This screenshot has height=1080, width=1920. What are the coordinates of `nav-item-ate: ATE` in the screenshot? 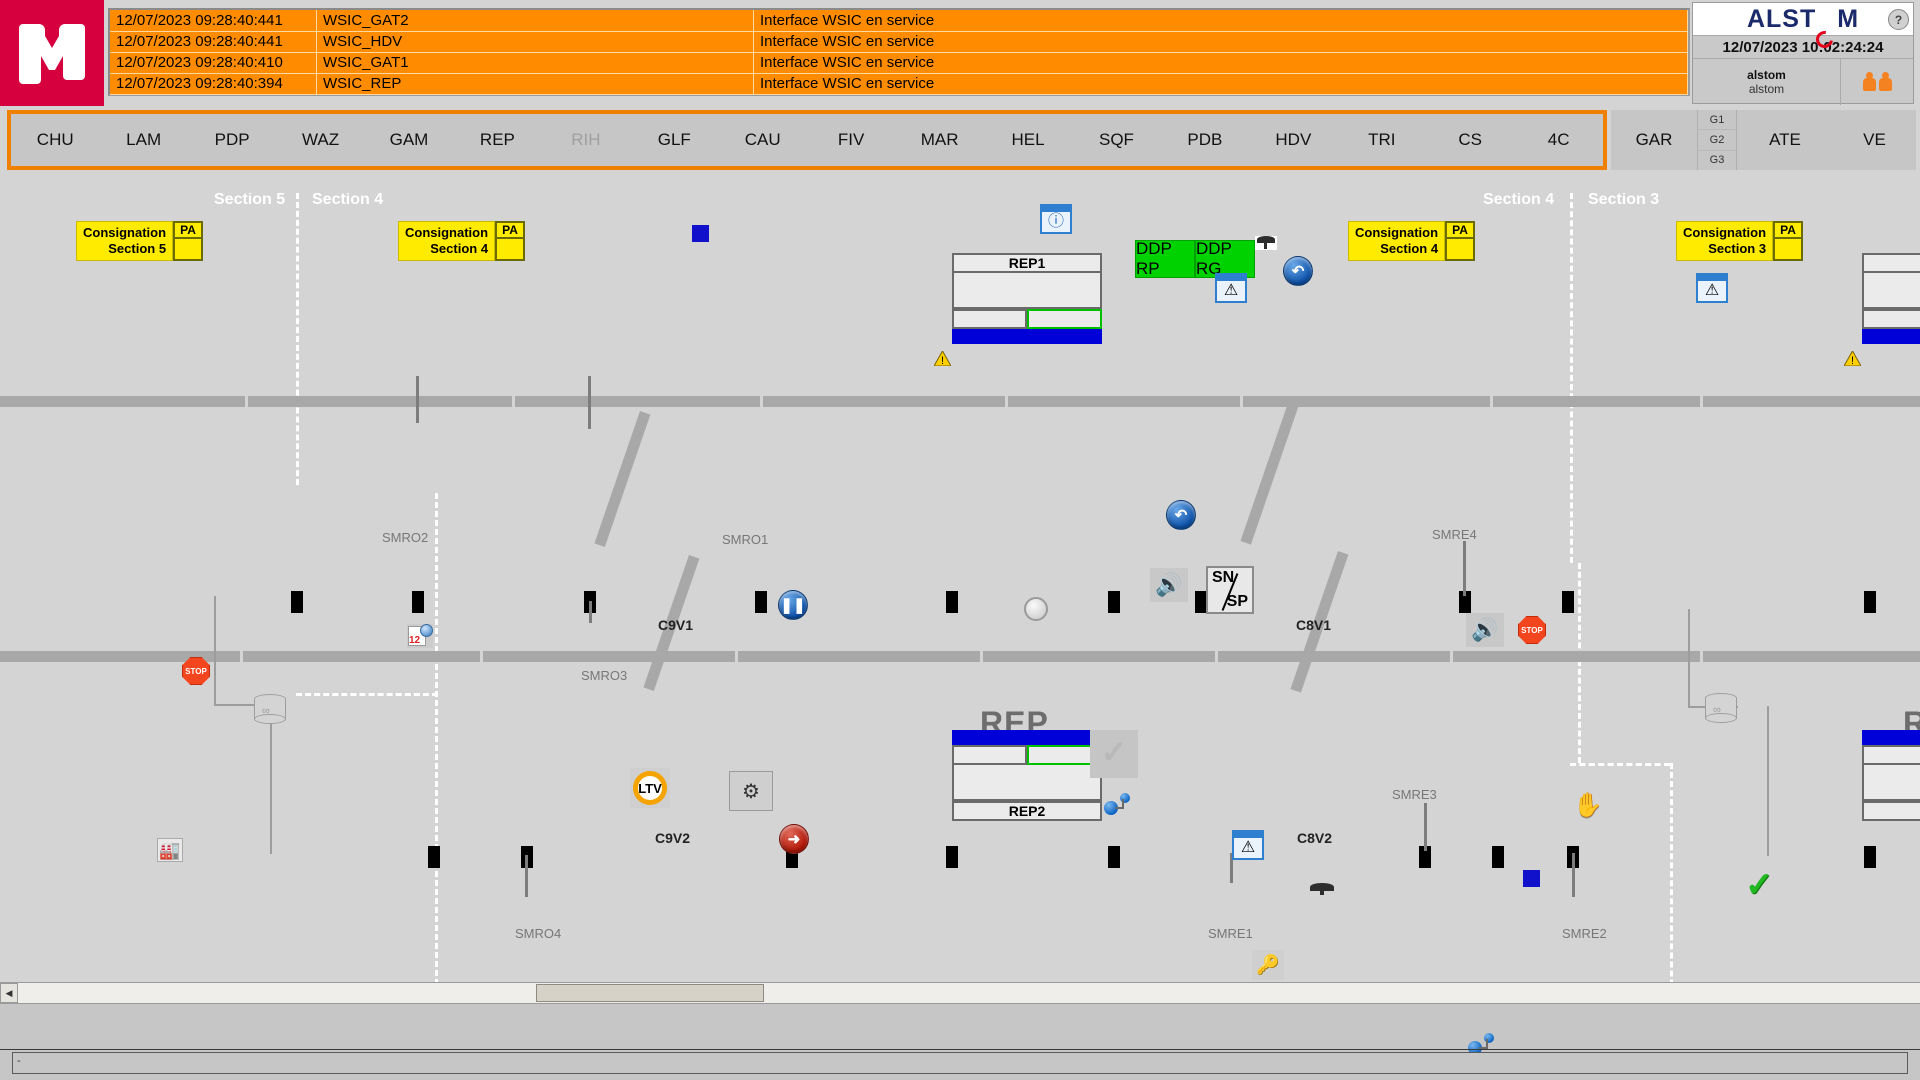 It's located at (1785, 140).